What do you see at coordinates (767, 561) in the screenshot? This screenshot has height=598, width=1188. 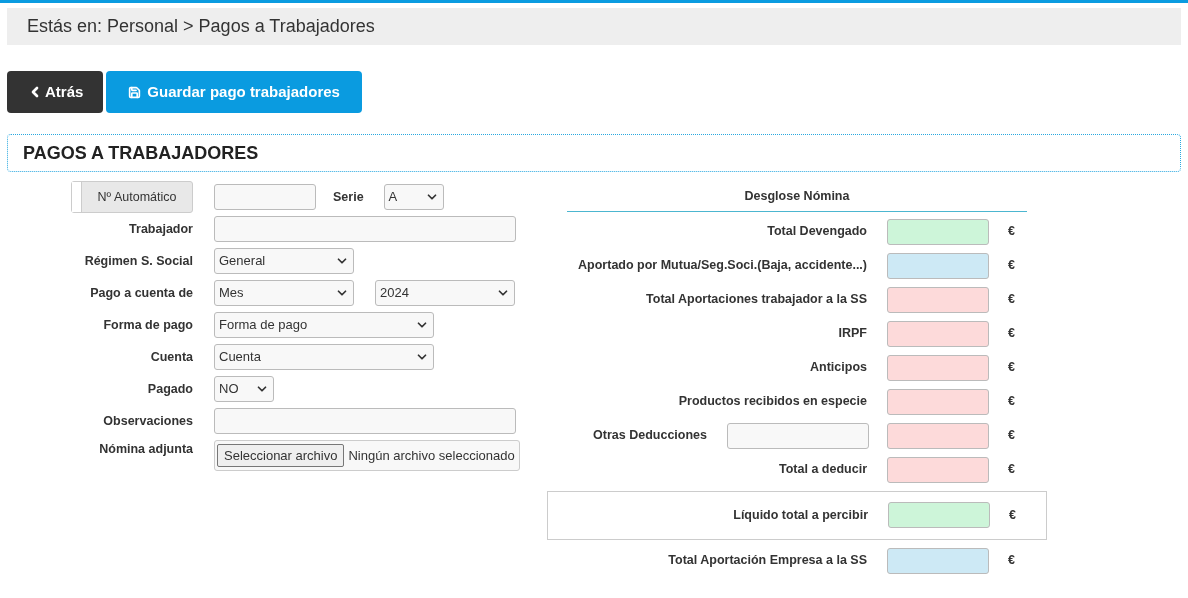 I see `row-label: Total Aportación Empresa a la SS` at bounding box center [767, 561].